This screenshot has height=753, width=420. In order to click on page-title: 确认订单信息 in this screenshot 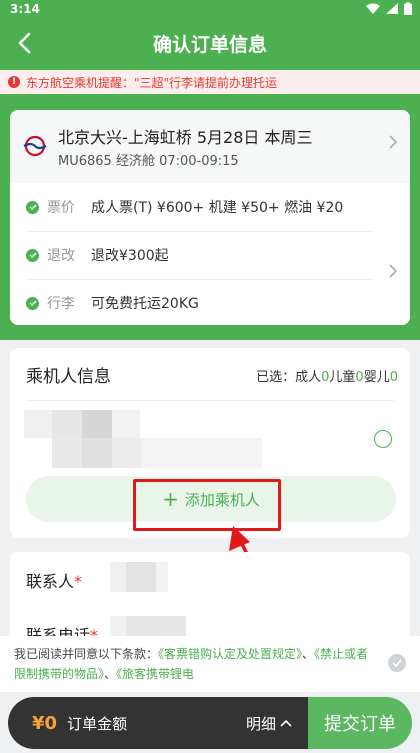, I will do `click(209, 45)`.